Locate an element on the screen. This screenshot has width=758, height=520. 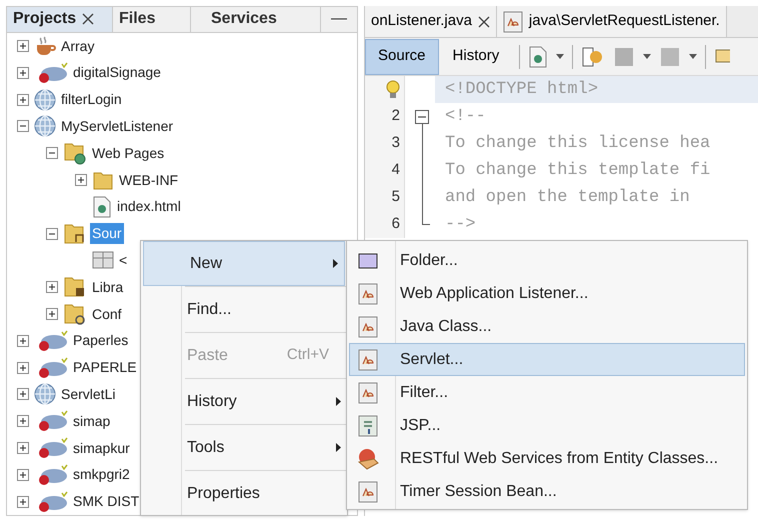
panel-tab: Projects is located at coordinates (60, 19).